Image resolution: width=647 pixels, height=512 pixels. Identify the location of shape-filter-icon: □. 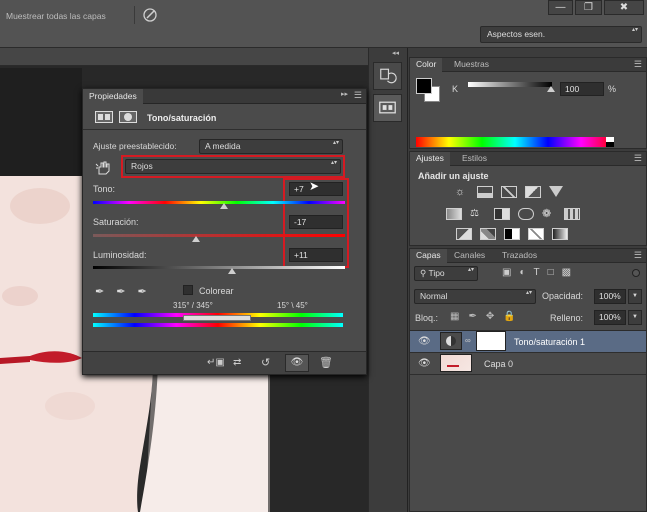
(551, 272).